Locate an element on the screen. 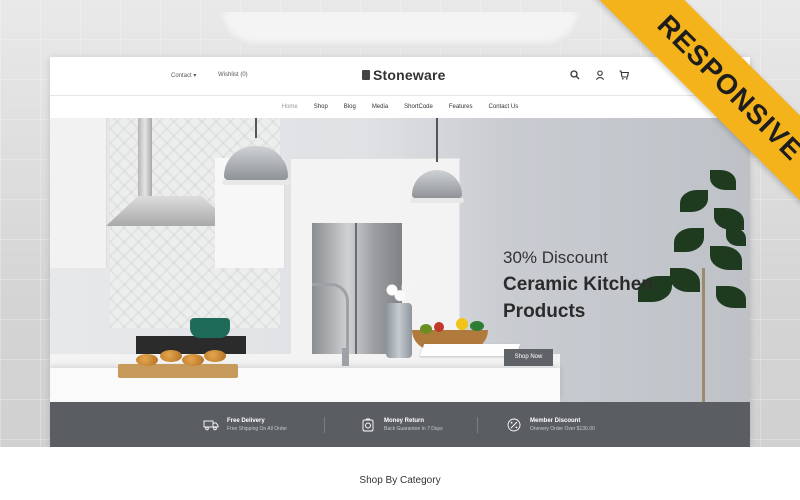 This screenshot has height=500, width=800. contact-dropdown: Contact ▾ is located at coordinates (183, 75).